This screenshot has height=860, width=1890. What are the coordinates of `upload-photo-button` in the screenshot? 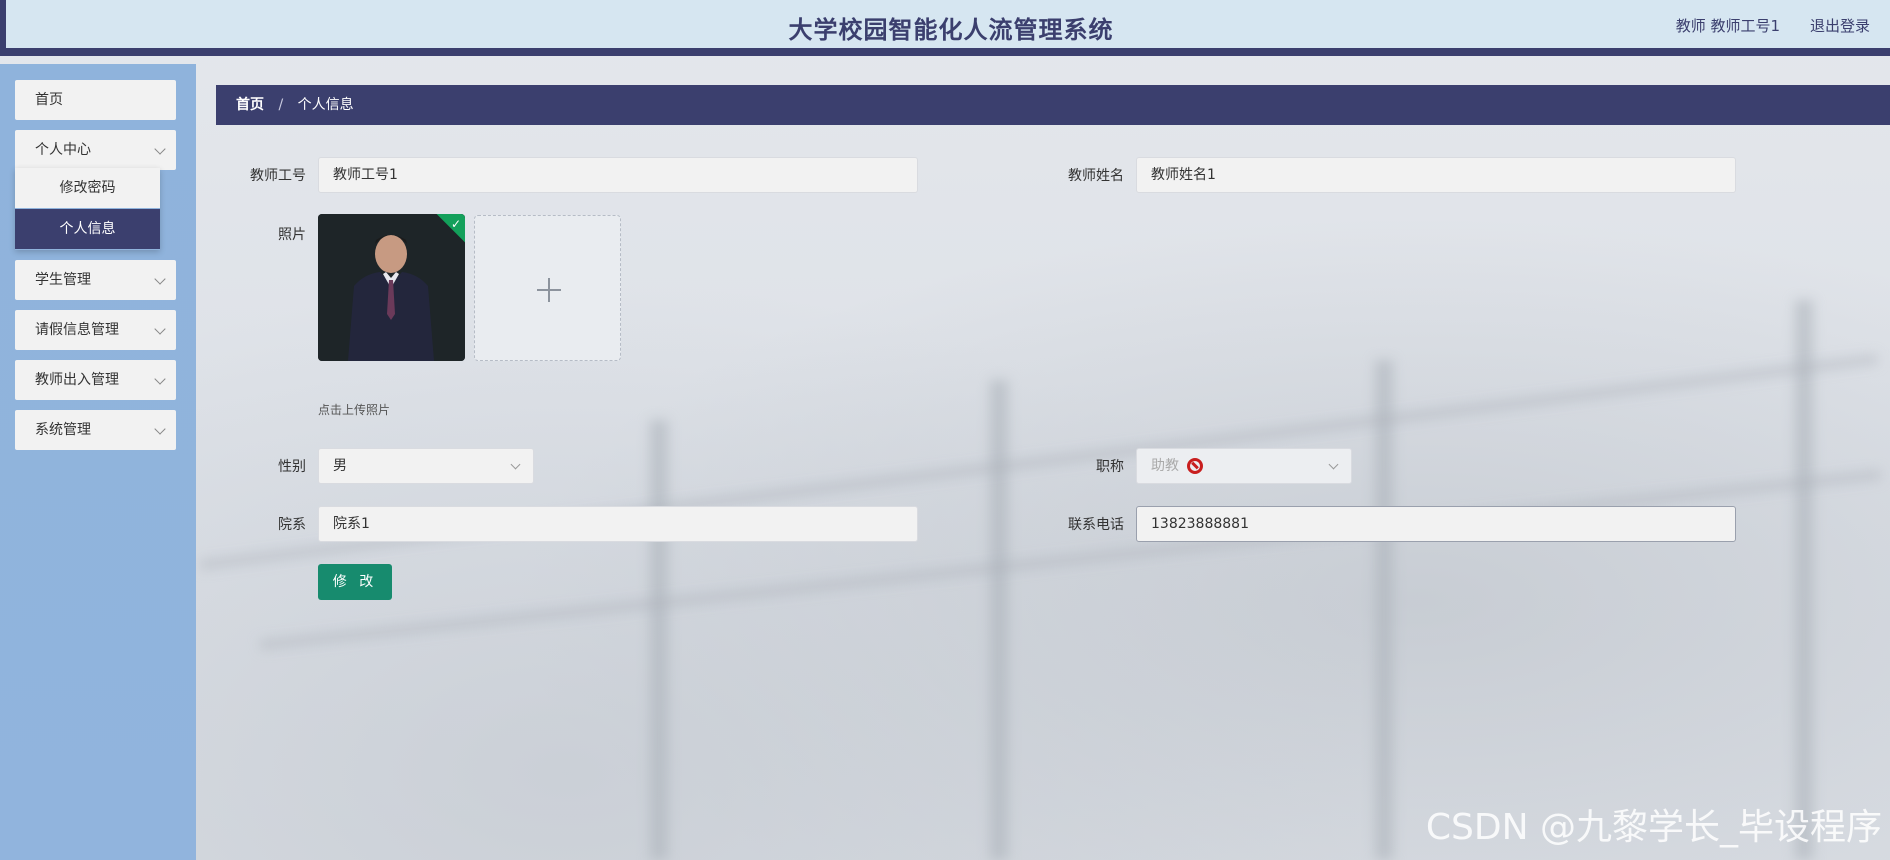 It's located at (547, 288).